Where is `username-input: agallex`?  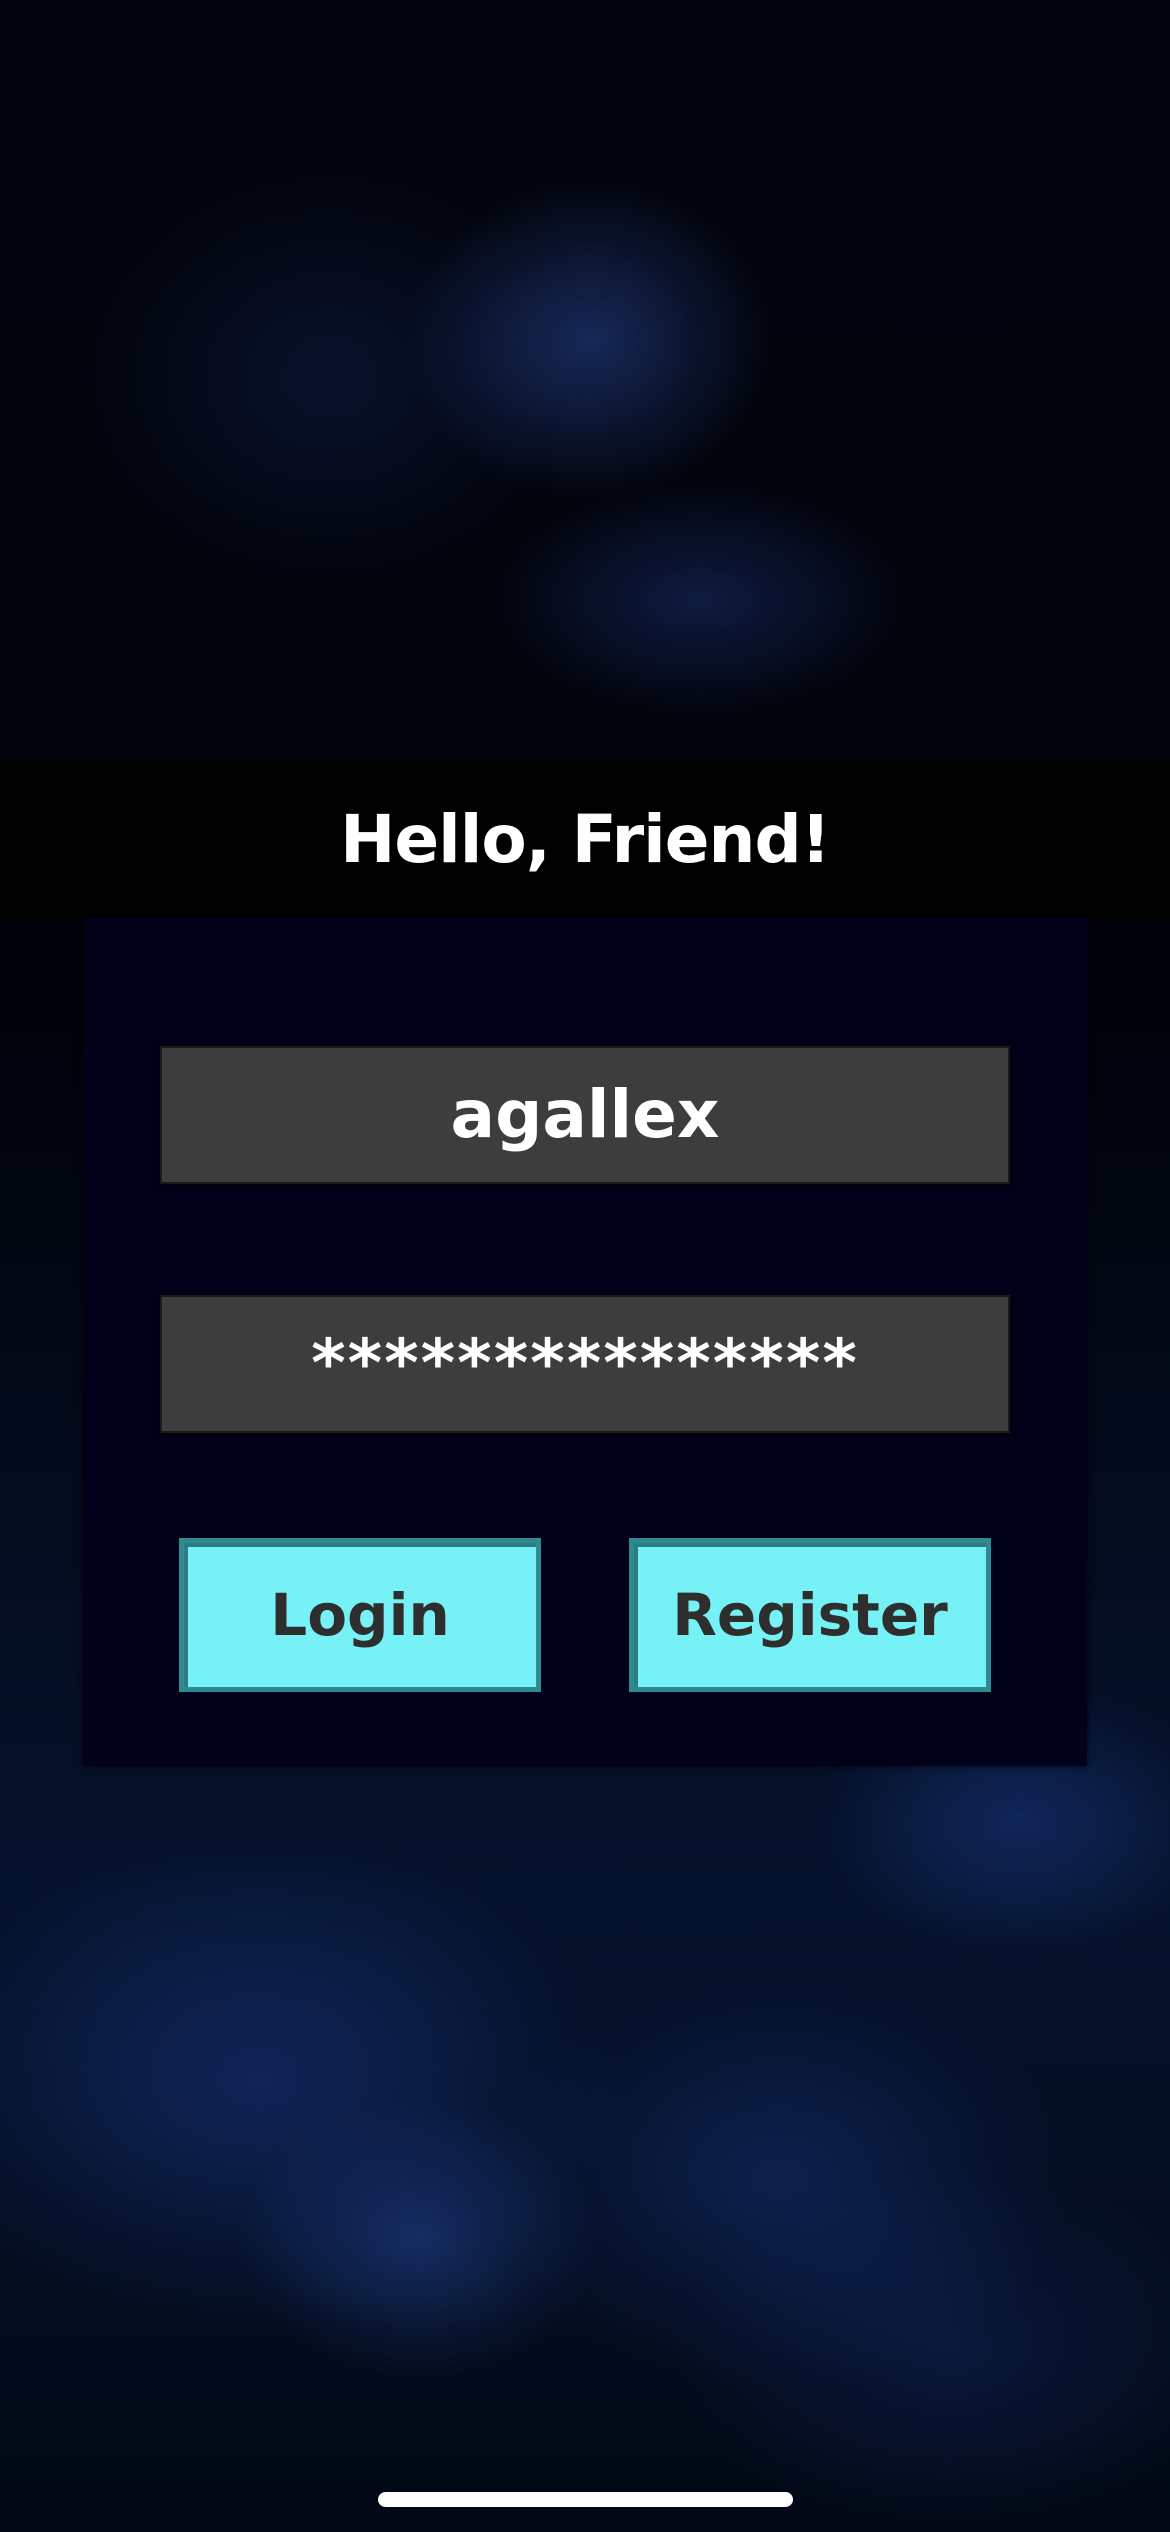
username-input: agallex is located at coordinates (585, 1115).